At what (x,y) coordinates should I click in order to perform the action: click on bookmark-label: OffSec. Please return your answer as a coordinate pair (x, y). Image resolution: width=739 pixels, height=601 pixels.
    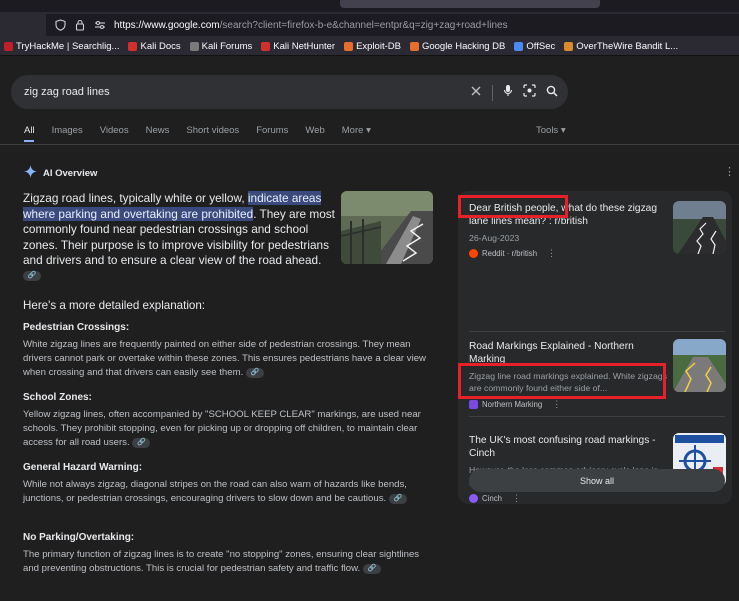
    Looking at the image, I should click on (541, 46).